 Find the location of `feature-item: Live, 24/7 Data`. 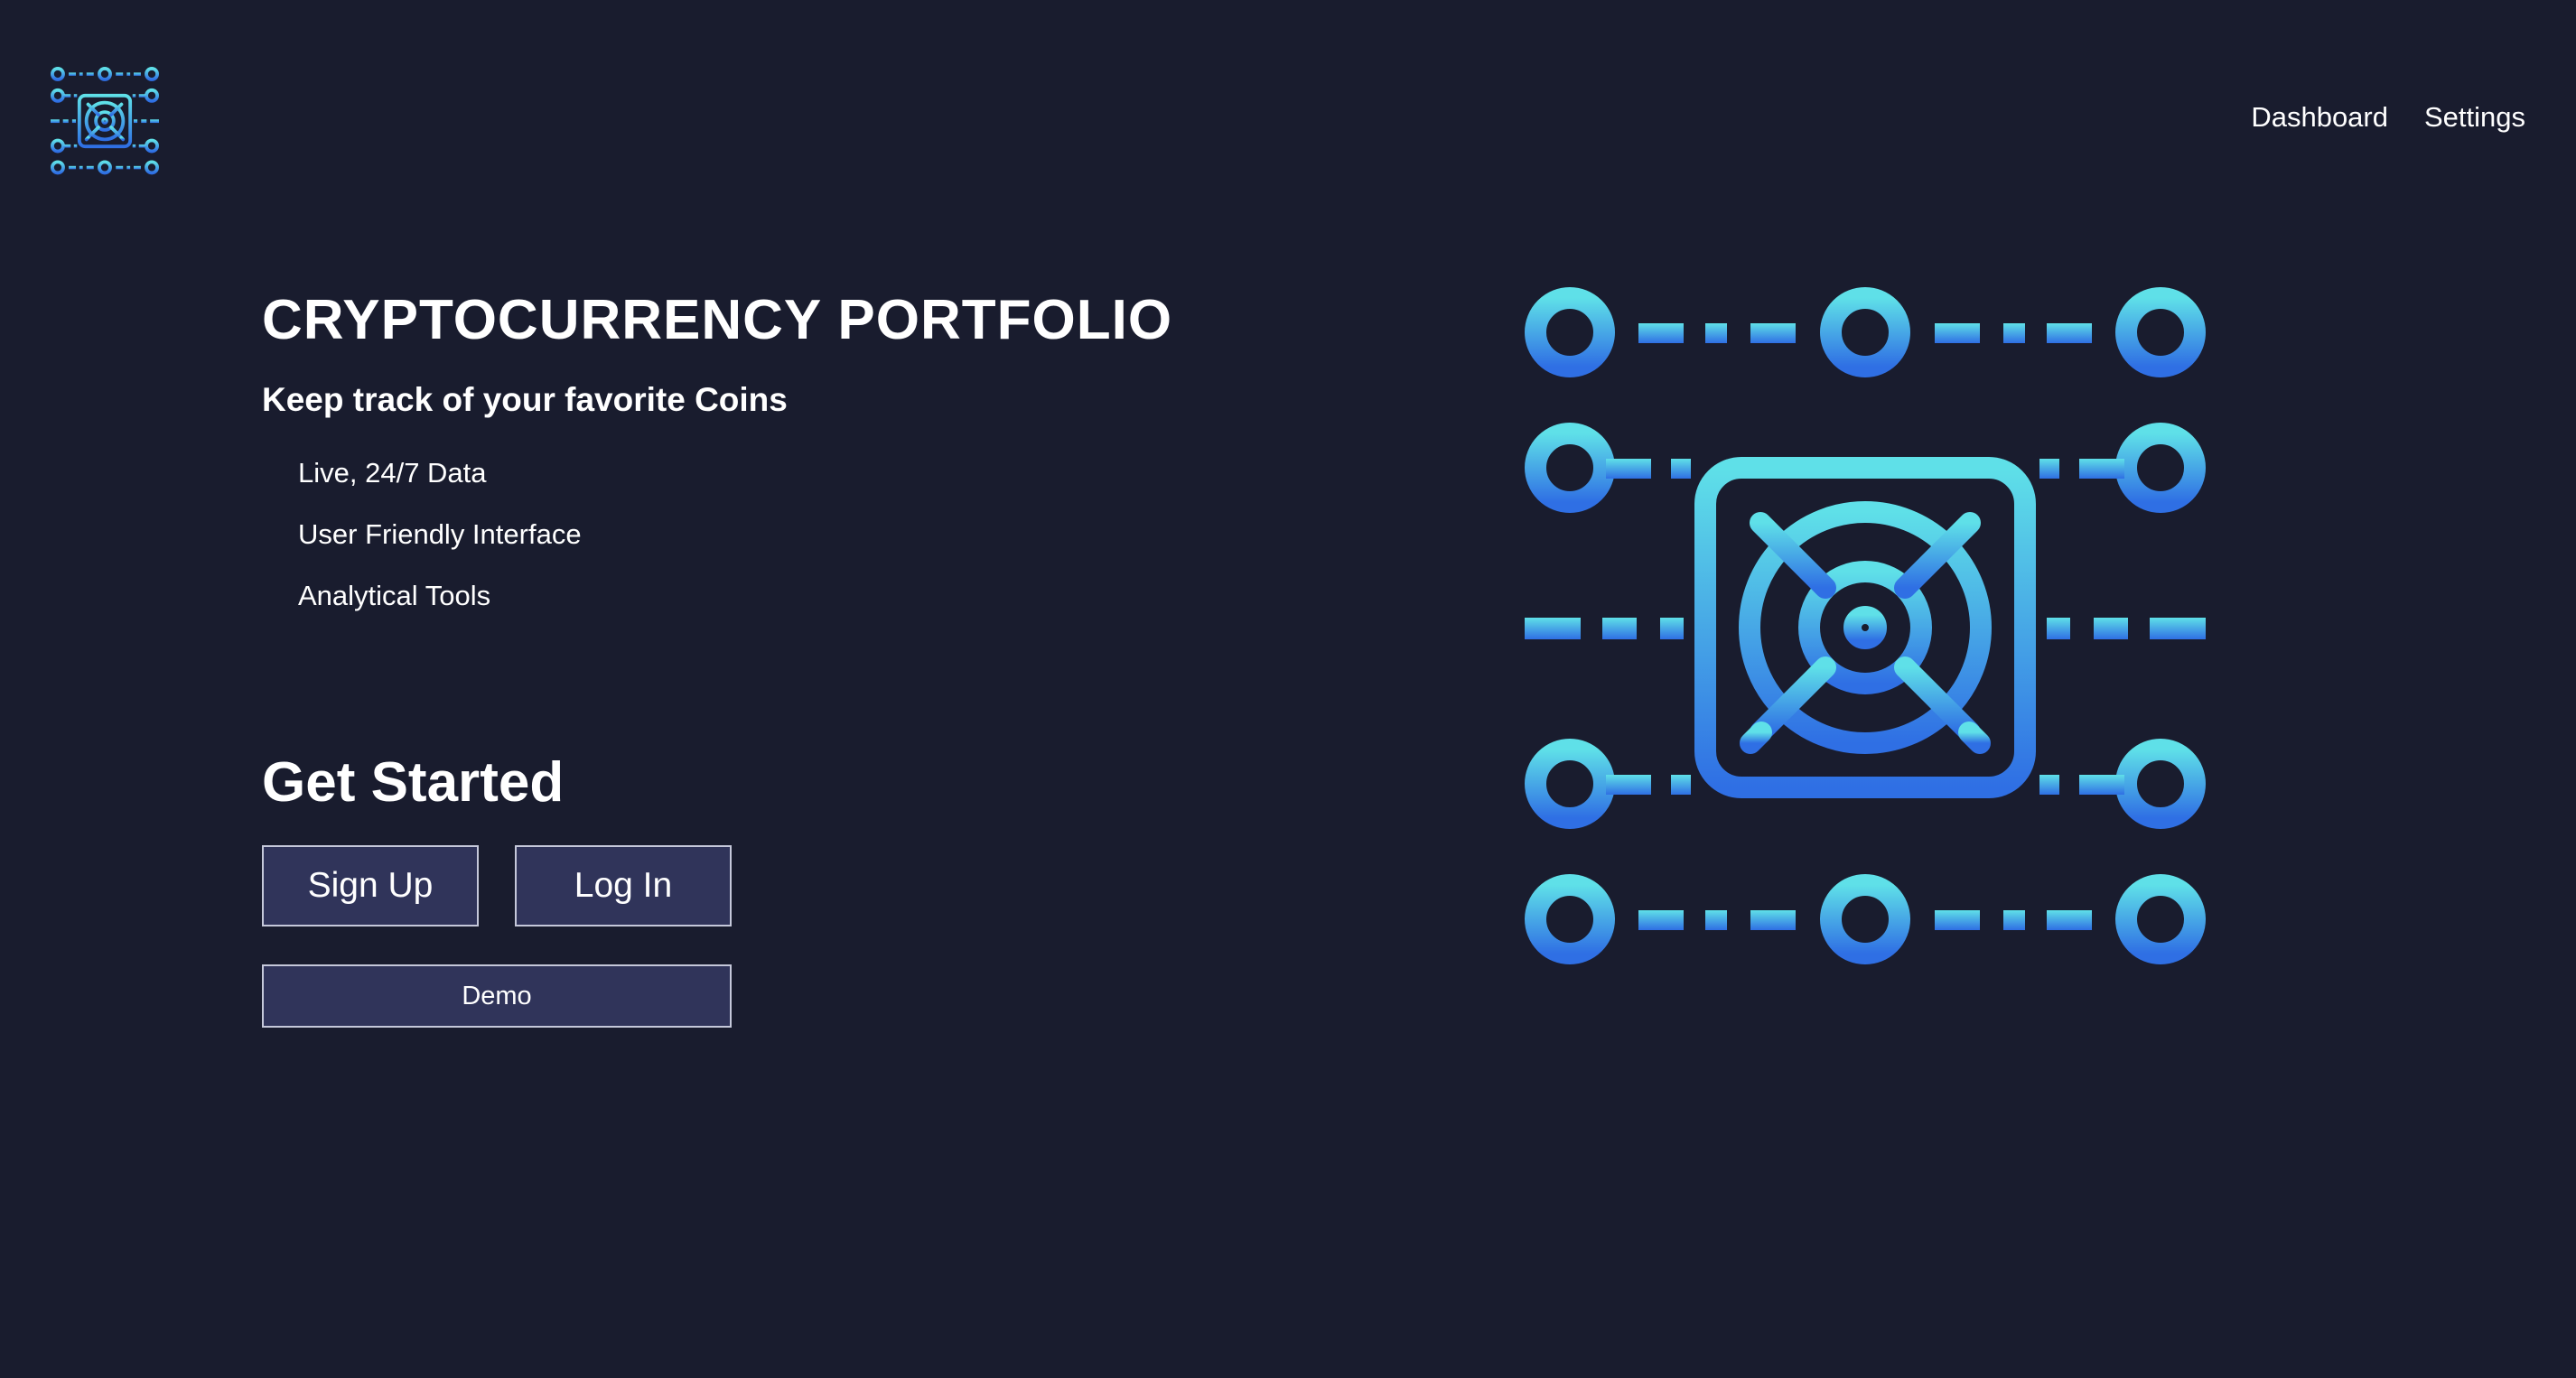

feature-item: Live, 24/7 Data is located at coordinates (392, 473).